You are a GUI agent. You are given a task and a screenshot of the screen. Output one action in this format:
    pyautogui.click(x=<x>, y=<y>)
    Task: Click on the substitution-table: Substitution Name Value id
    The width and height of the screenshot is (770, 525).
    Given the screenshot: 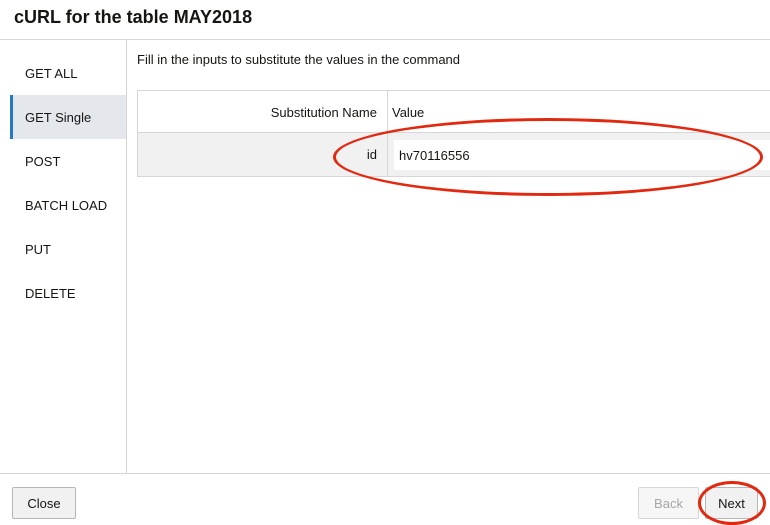 What is the action you would take?
    pyautogui.click(x=453, y=133)
    